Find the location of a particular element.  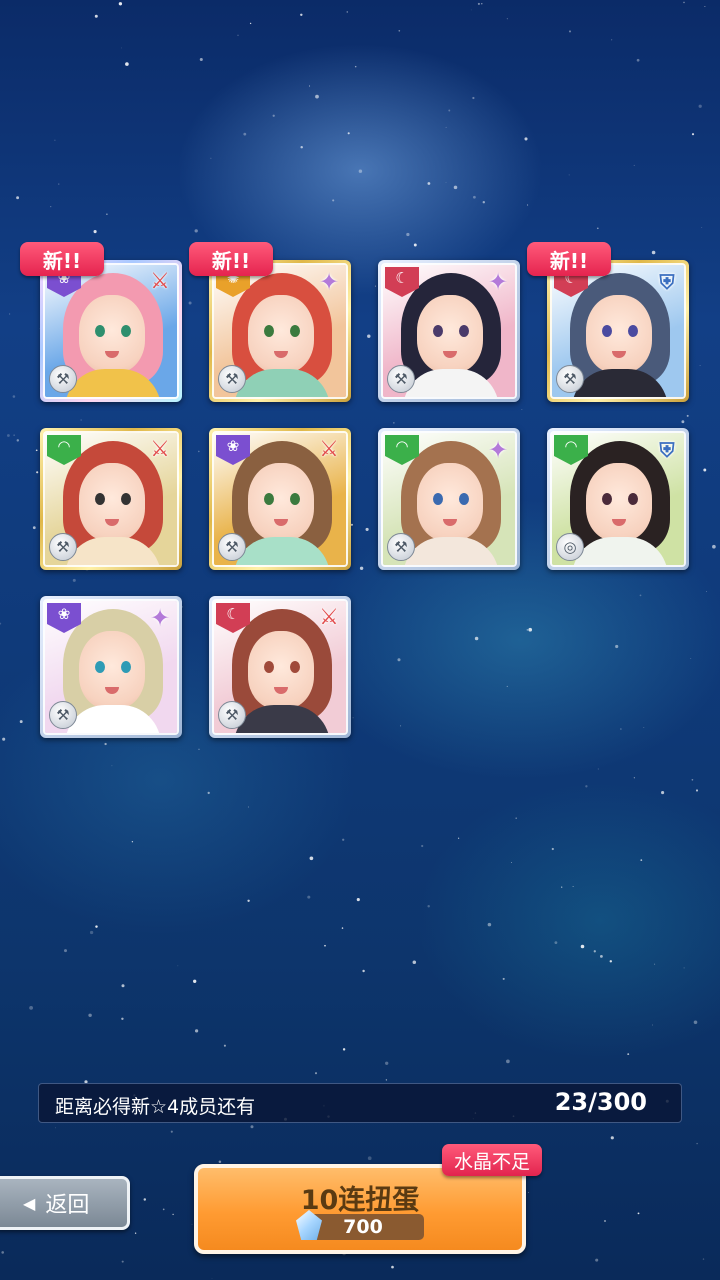

skill-type-icon: ◎ is located at coordinates (570, 547).